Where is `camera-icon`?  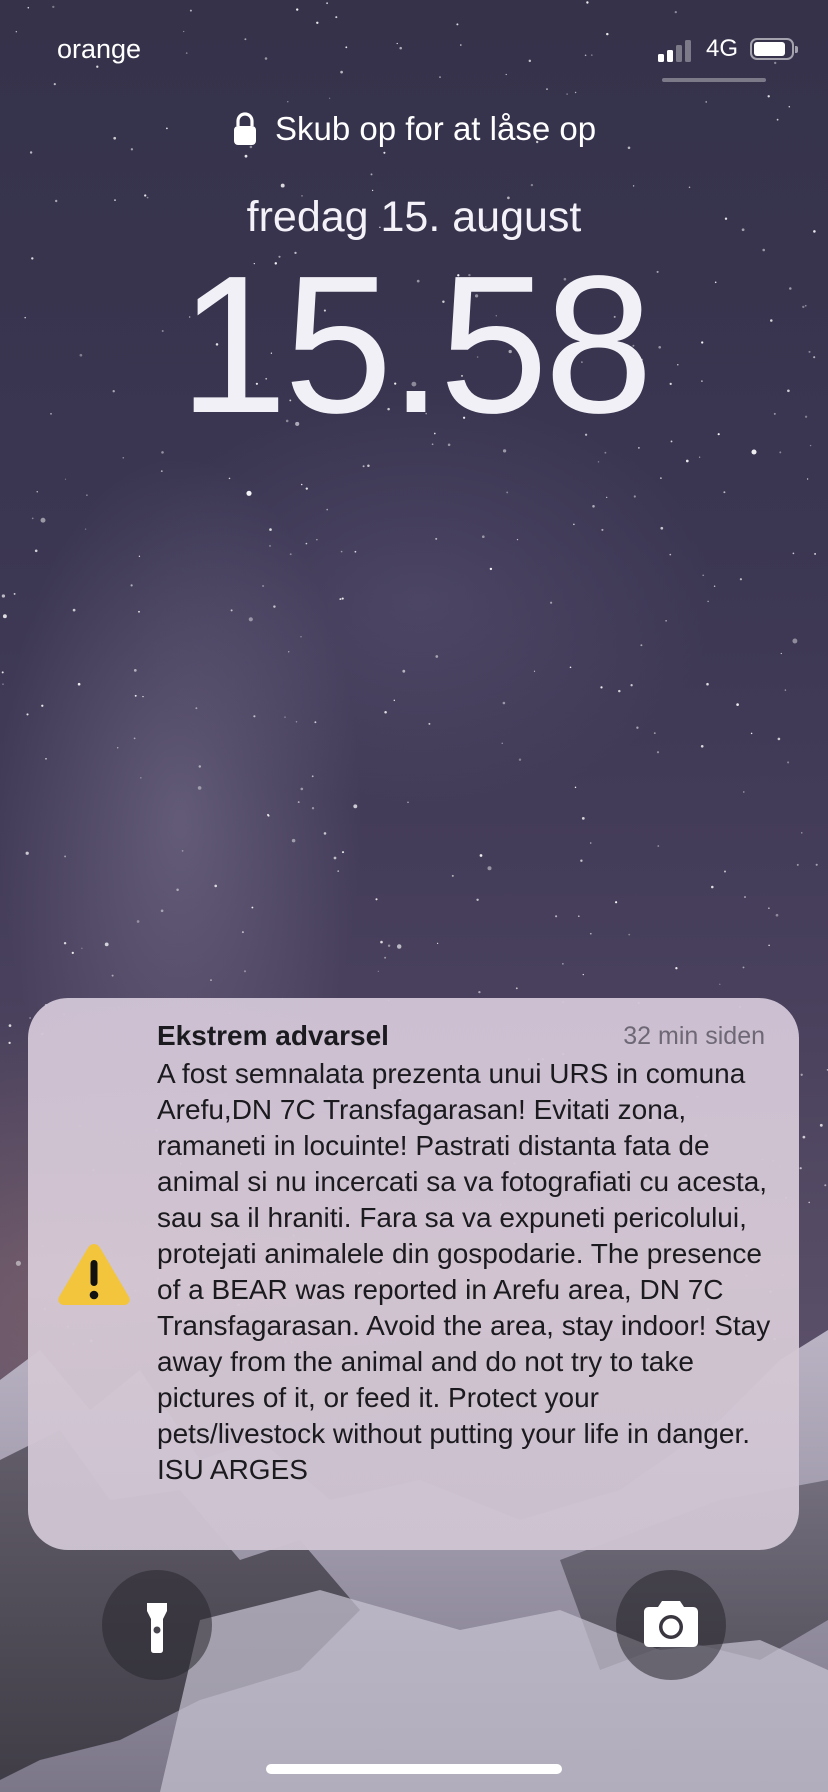 camera-icon is located at coordinates (671, 1624).